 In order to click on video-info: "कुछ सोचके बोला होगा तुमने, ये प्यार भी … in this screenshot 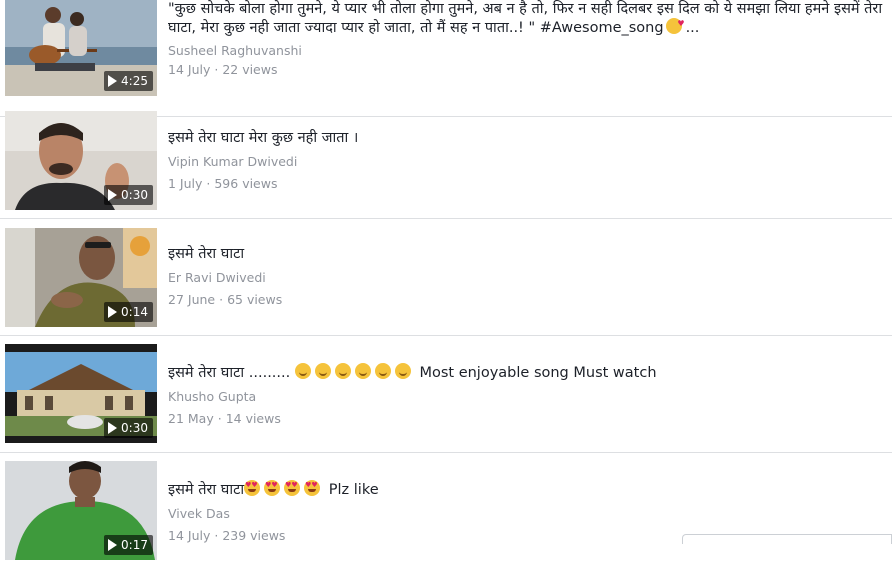, I will do `click(527, 38)`.